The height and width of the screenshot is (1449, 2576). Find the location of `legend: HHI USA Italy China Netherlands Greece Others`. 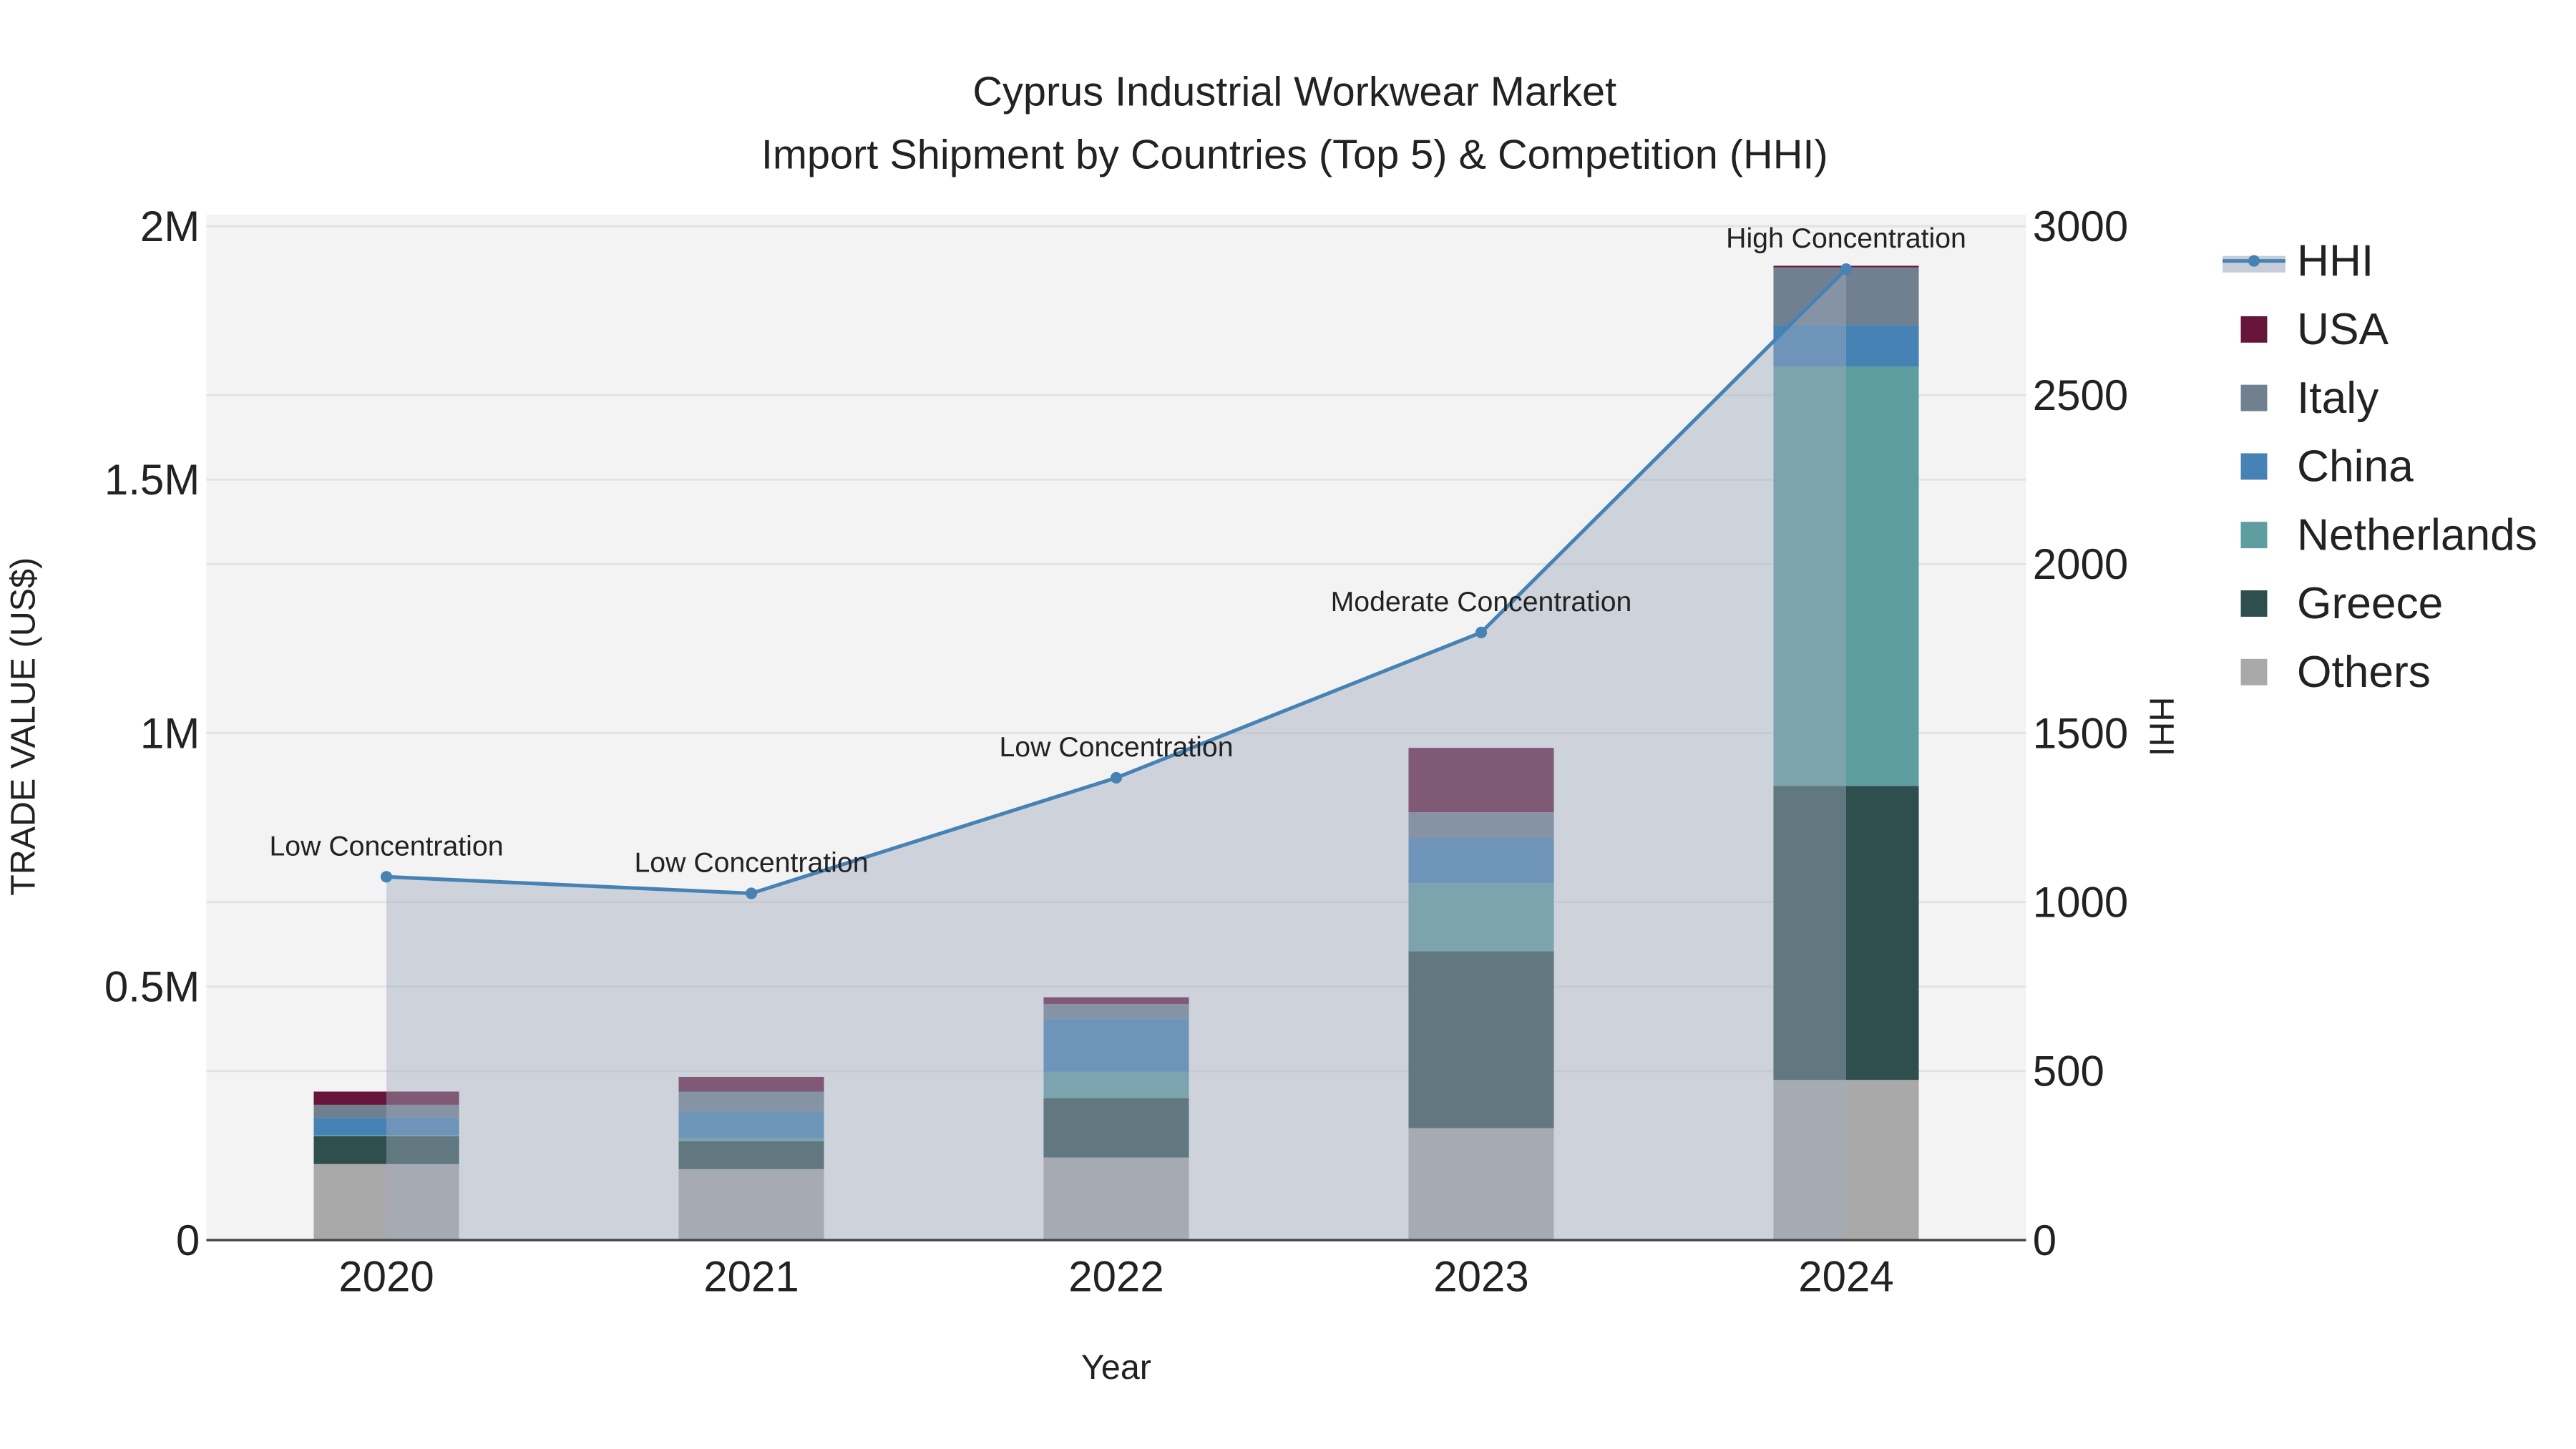

legend: HHI USA Italy China Netherlands Greece Others is located at coordinates (2380, 466).